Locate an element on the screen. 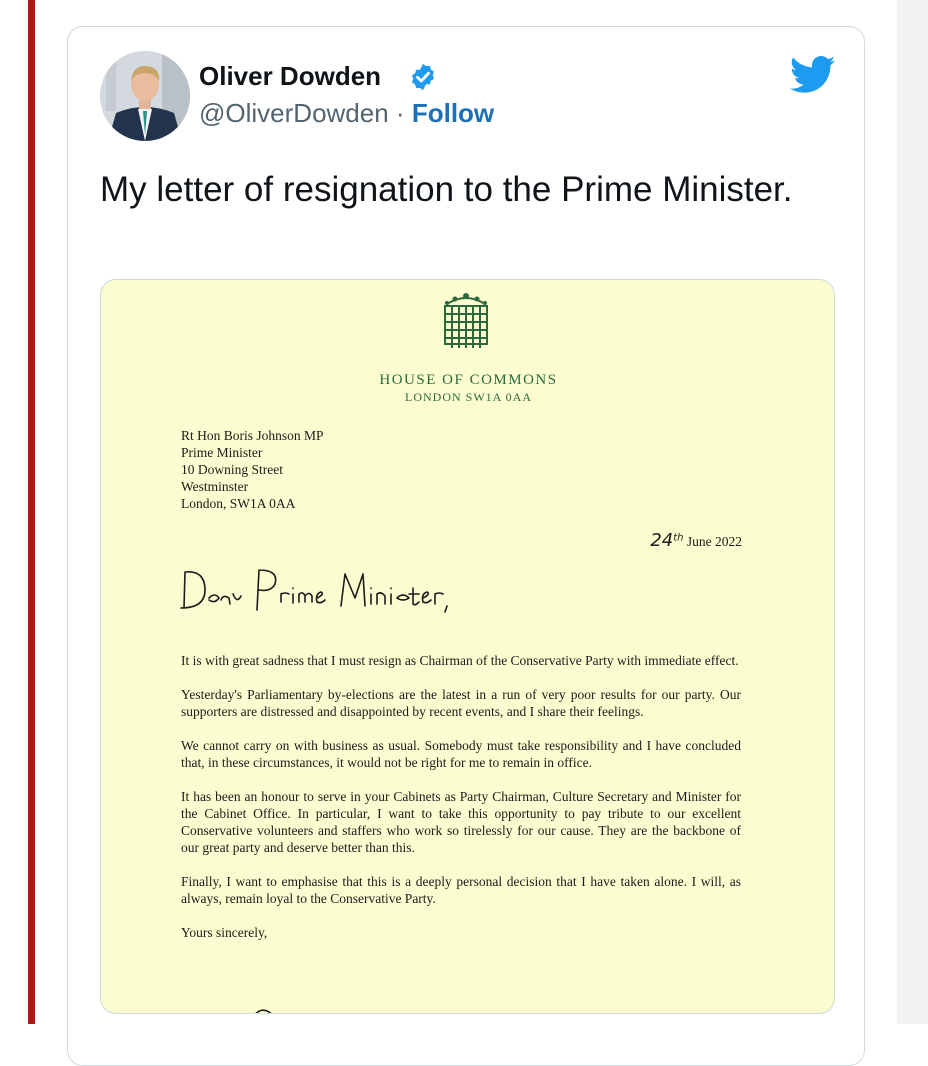  recipient-line: London, SW1A 0AA is located at coordinates (238, 503).